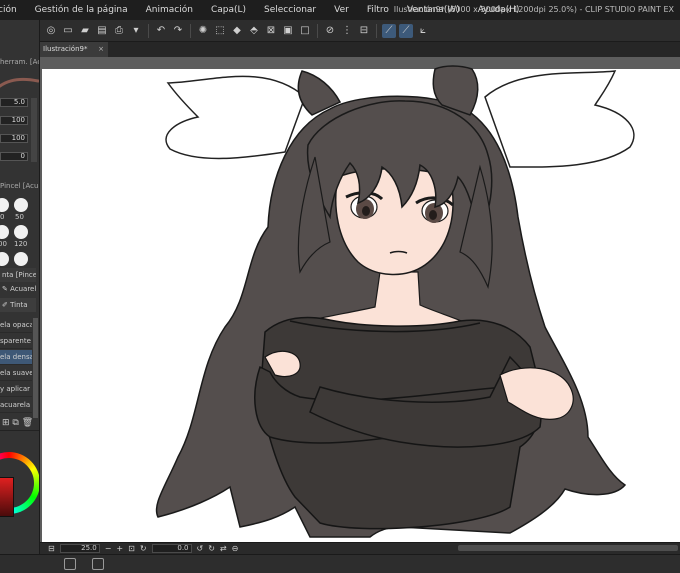 Image resolution: width=680 pixels, height=573 pixels. What do you see at coordinates (406, 30) in the screenshot?
I see `stabilization-icon: ⟋` at bounding box center [406, 30].